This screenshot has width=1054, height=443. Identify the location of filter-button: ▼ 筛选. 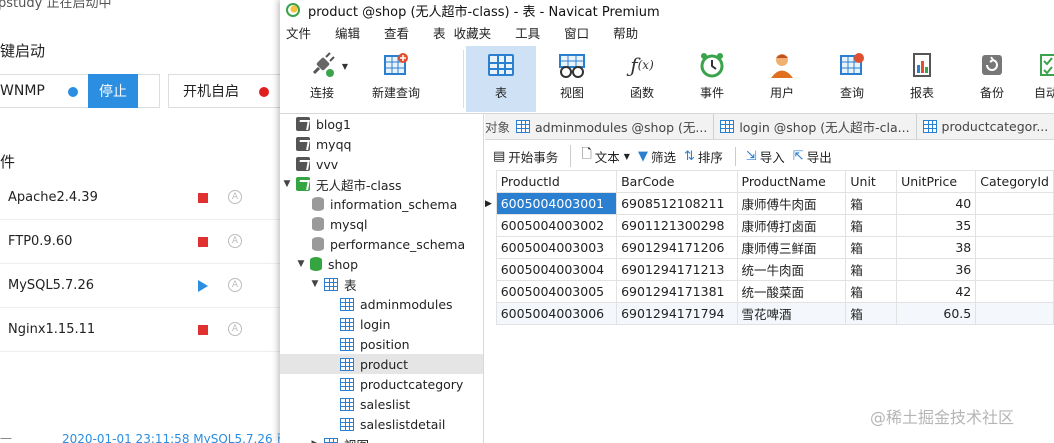
(657, 156).